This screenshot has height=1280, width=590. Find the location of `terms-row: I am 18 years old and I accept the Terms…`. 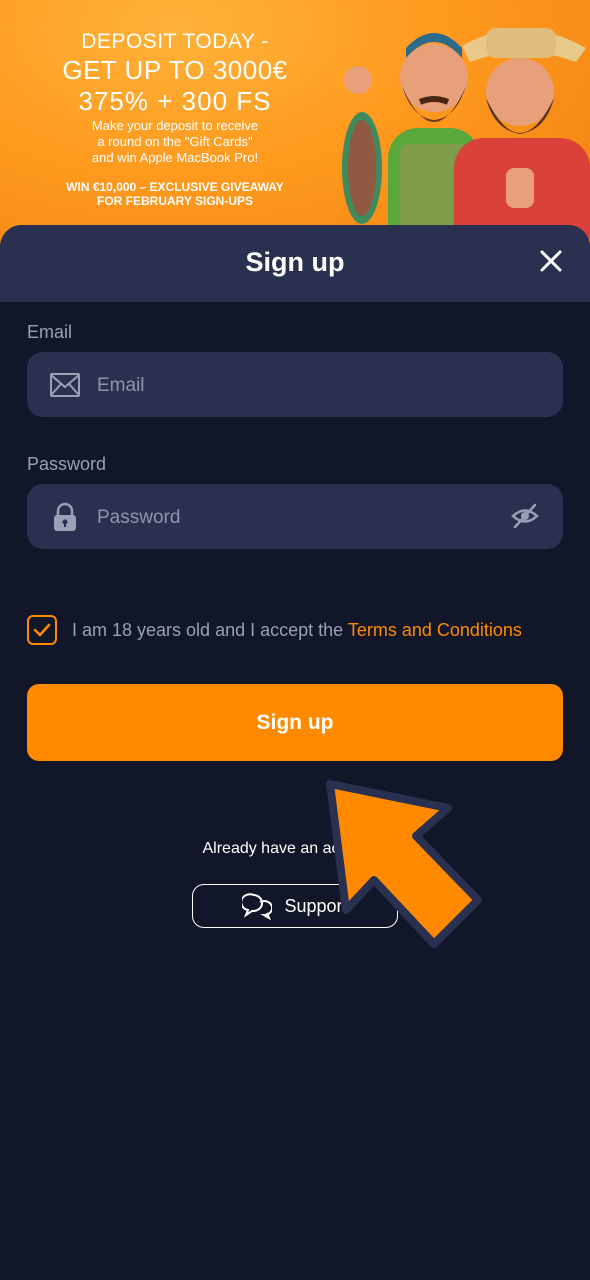

terms-row: I am 18 years old and I accept the Terms… is located at coordinates (274, 630).